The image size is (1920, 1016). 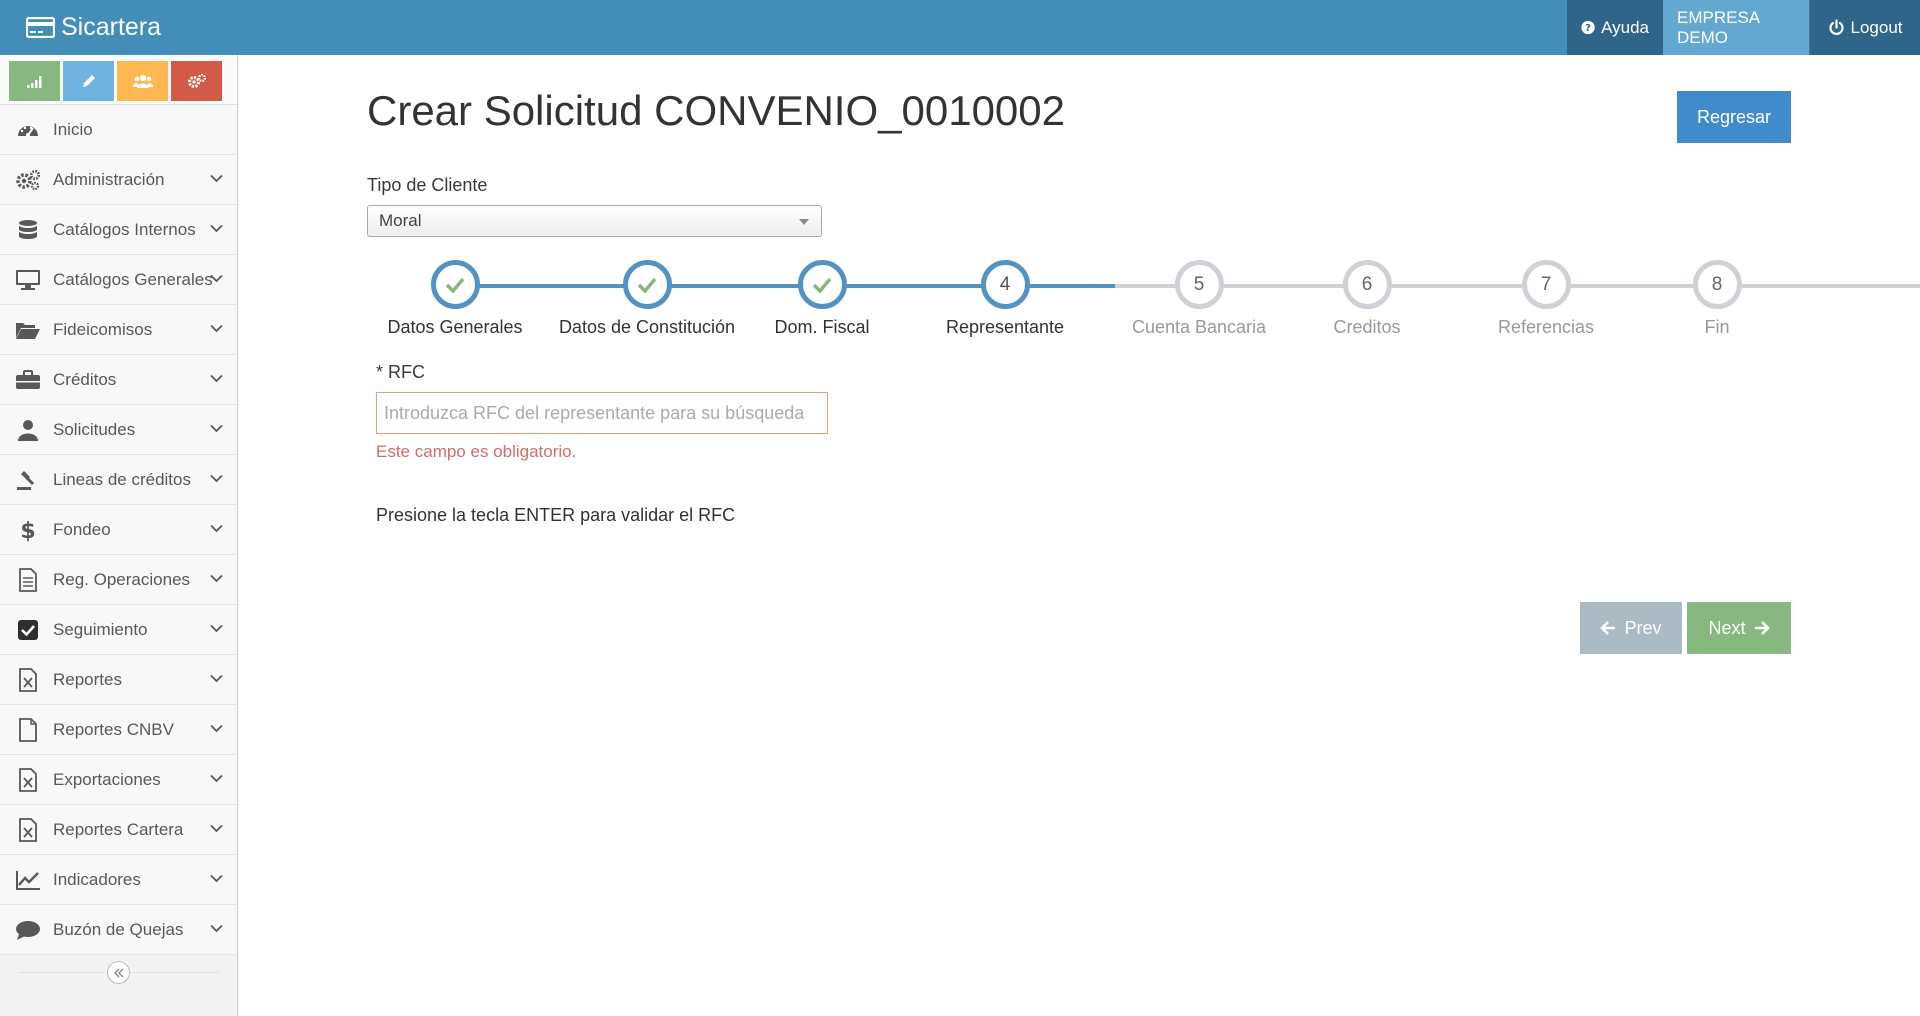 What do you see at coordinates (1005, 299) in the screenshot?
I see `wizard-step-4: 4 Representante` at bounding box center [1005, 299].